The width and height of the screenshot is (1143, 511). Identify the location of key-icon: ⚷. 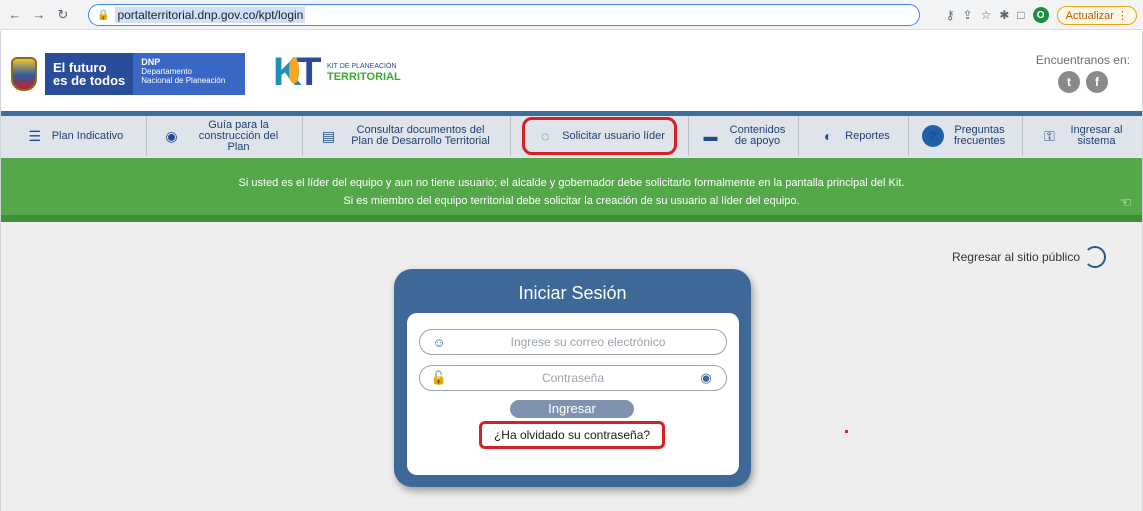
(950, 15).